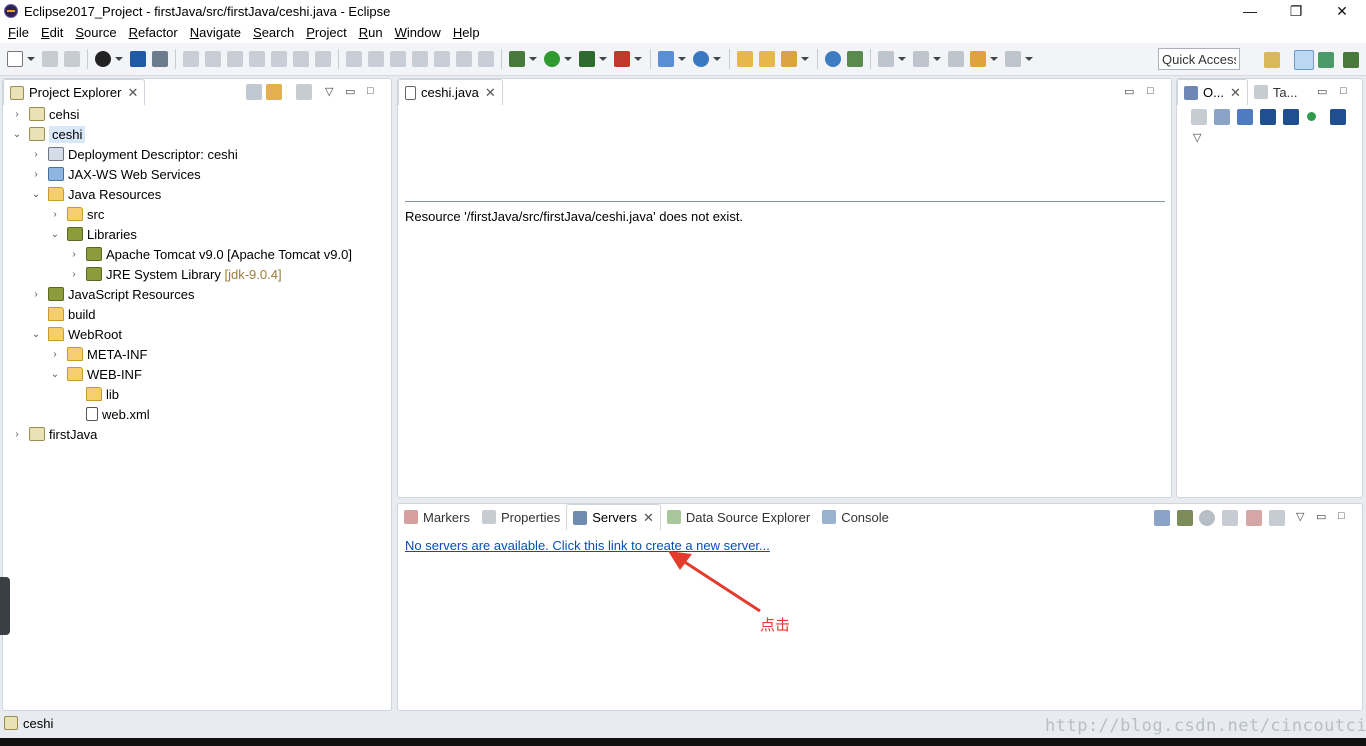  What do you see at coordinates (1296, 11) in the screenshot?
I see `restore-button: ❐` at bounding box center [1296, 11].